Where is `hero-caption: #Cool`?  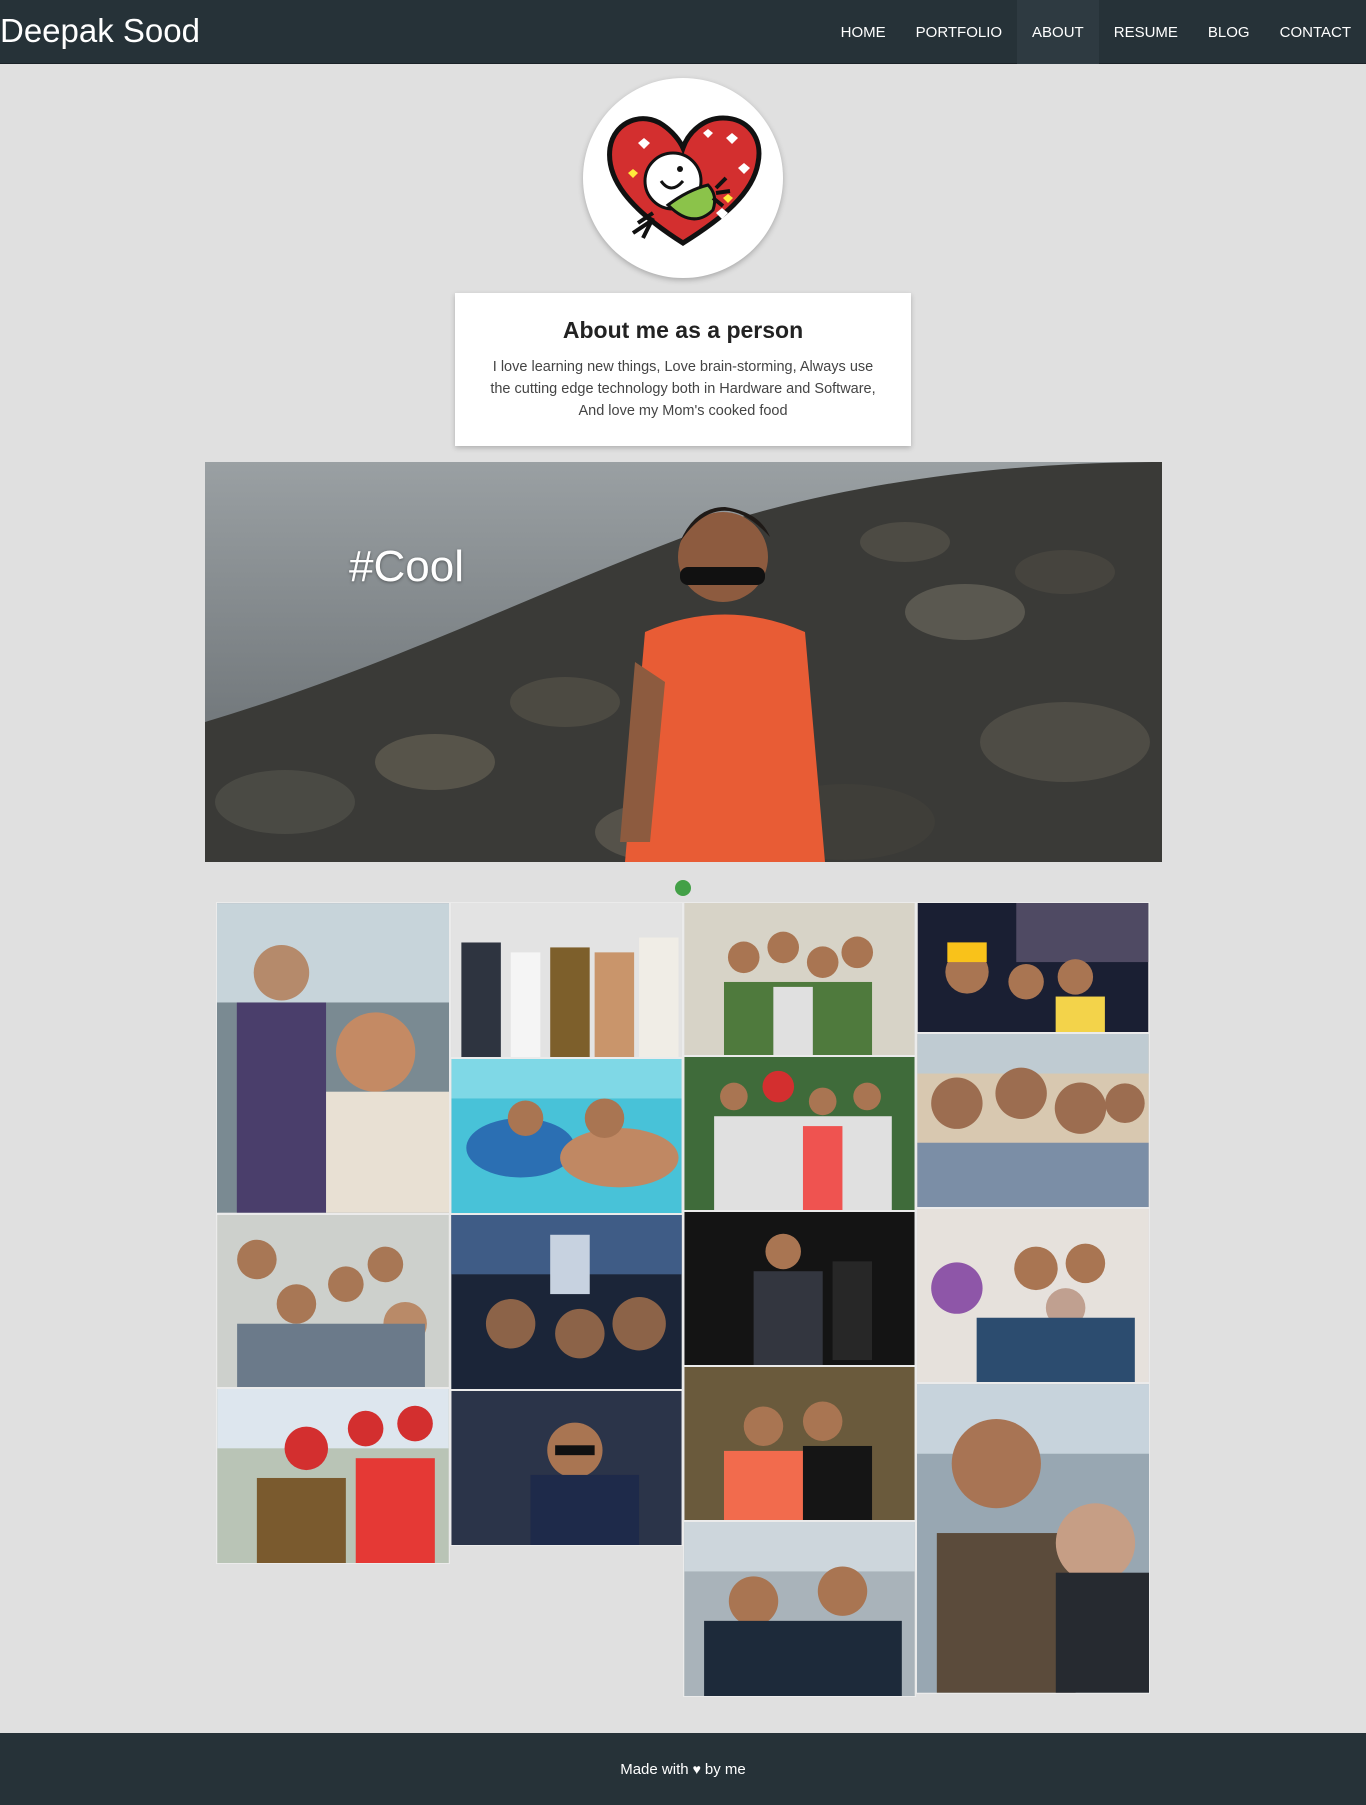
hero-caption: #Cool is located at coordinates (406, 566).